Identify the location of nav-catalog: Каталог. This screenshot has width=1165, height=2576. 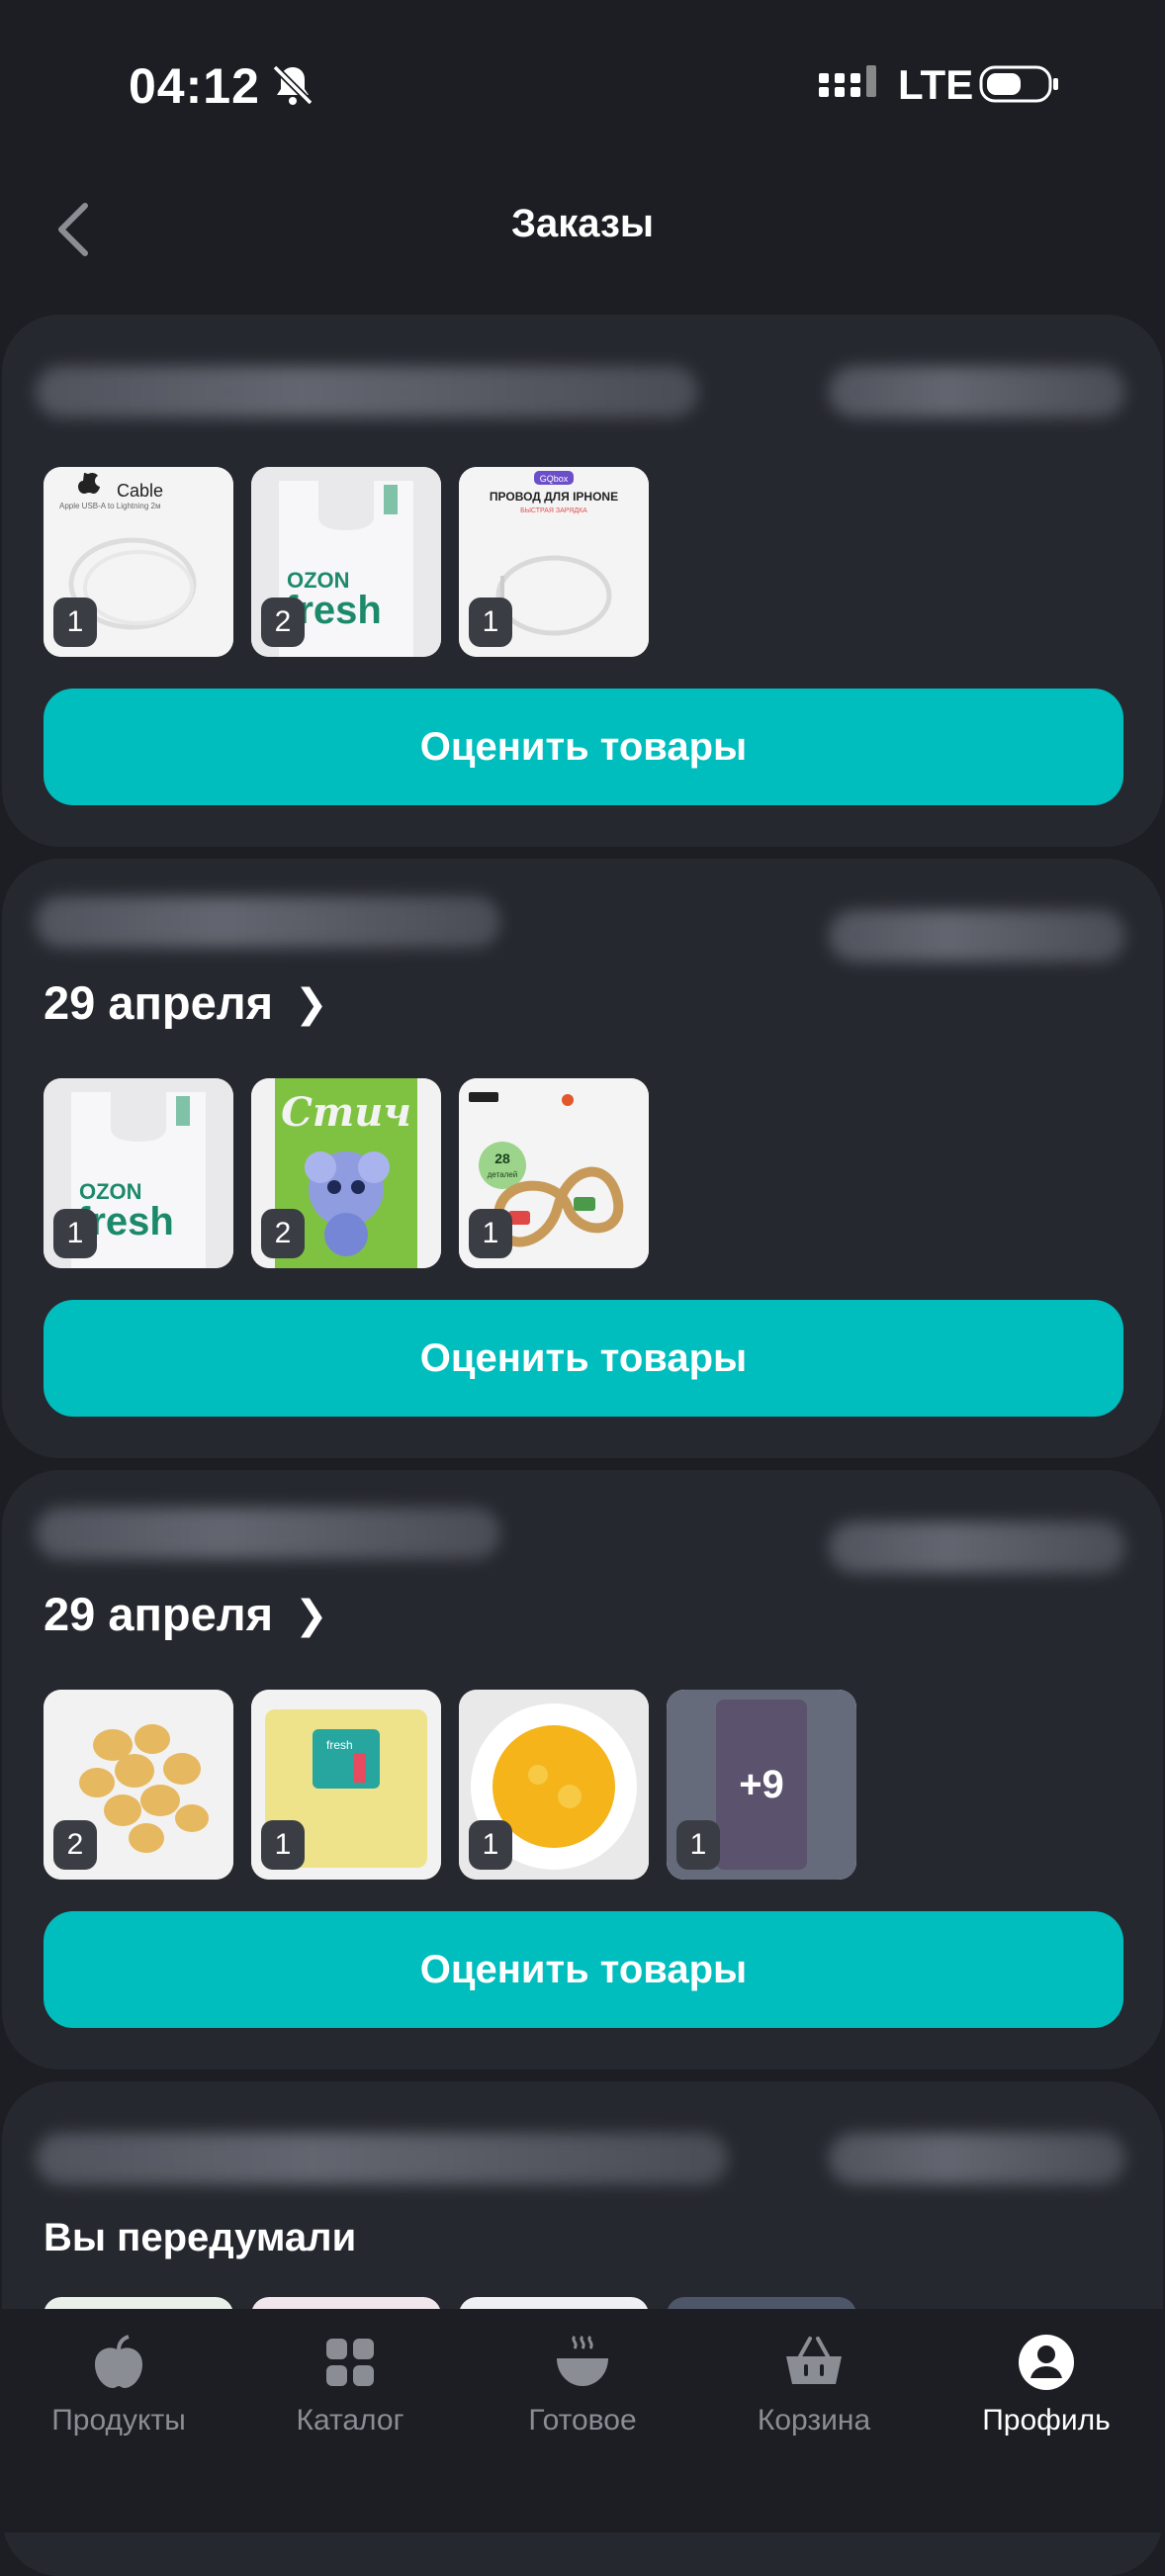
(350, 2384).